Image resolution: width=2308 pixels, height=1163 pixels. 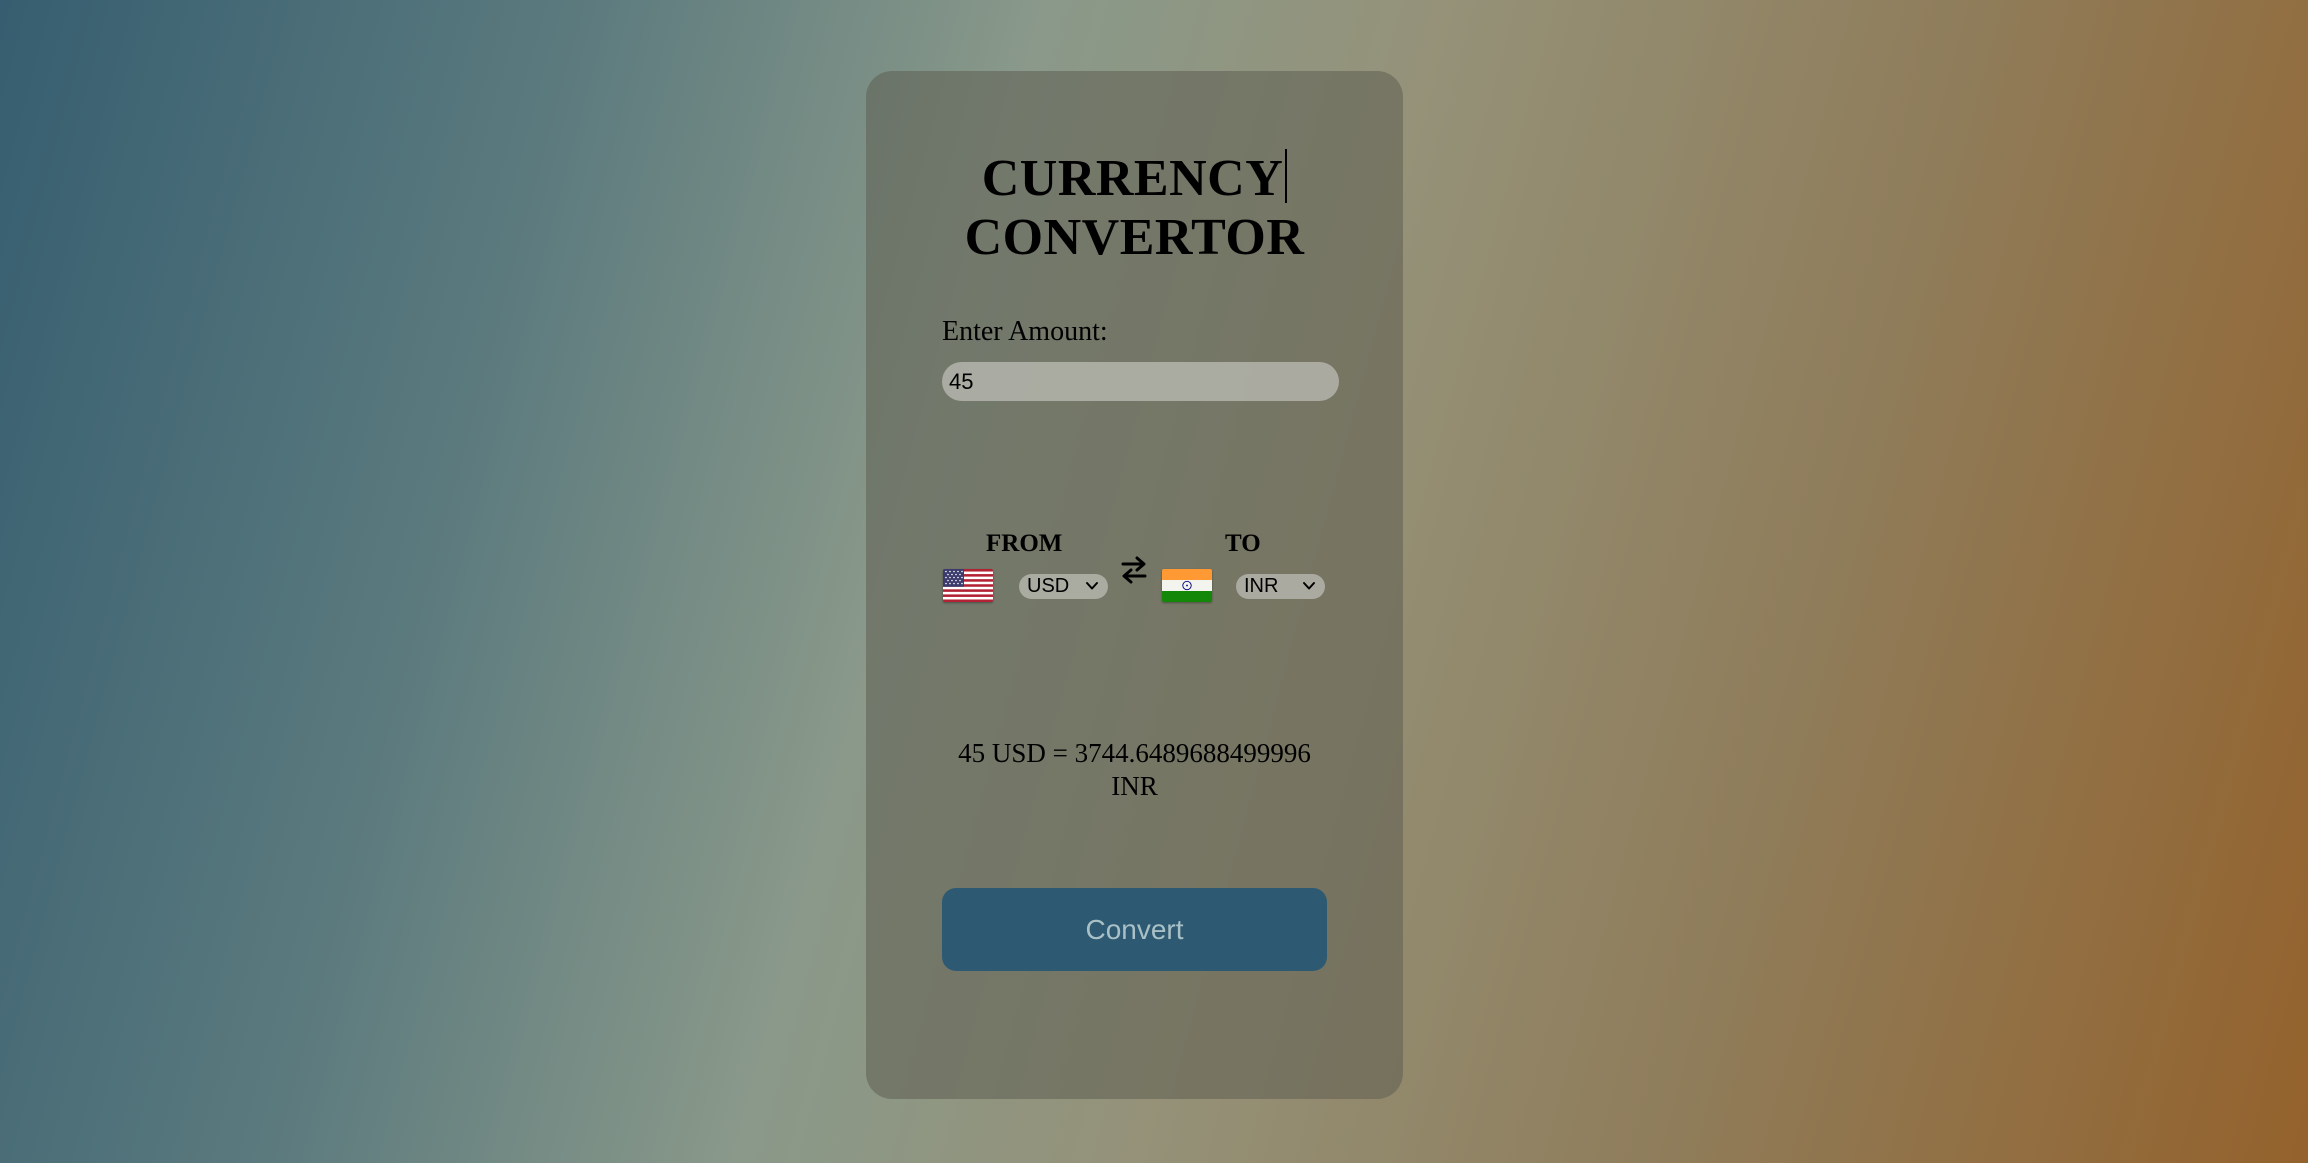 What do you see at coordinates (1132, 178) in the screenshot?
I see `title-line-1: CURRENCY` at bounding box center [1132, 178].